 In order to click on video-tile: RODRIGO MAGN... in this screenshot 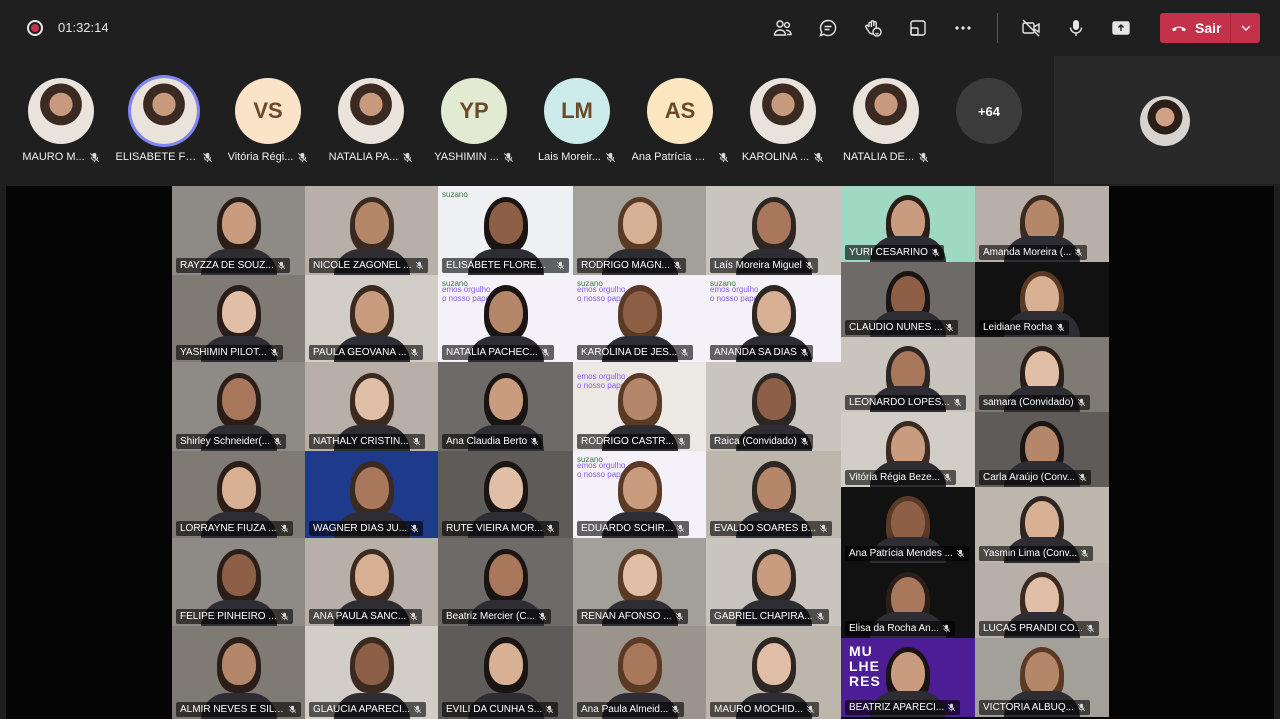, I will do `click(639, 230)`.